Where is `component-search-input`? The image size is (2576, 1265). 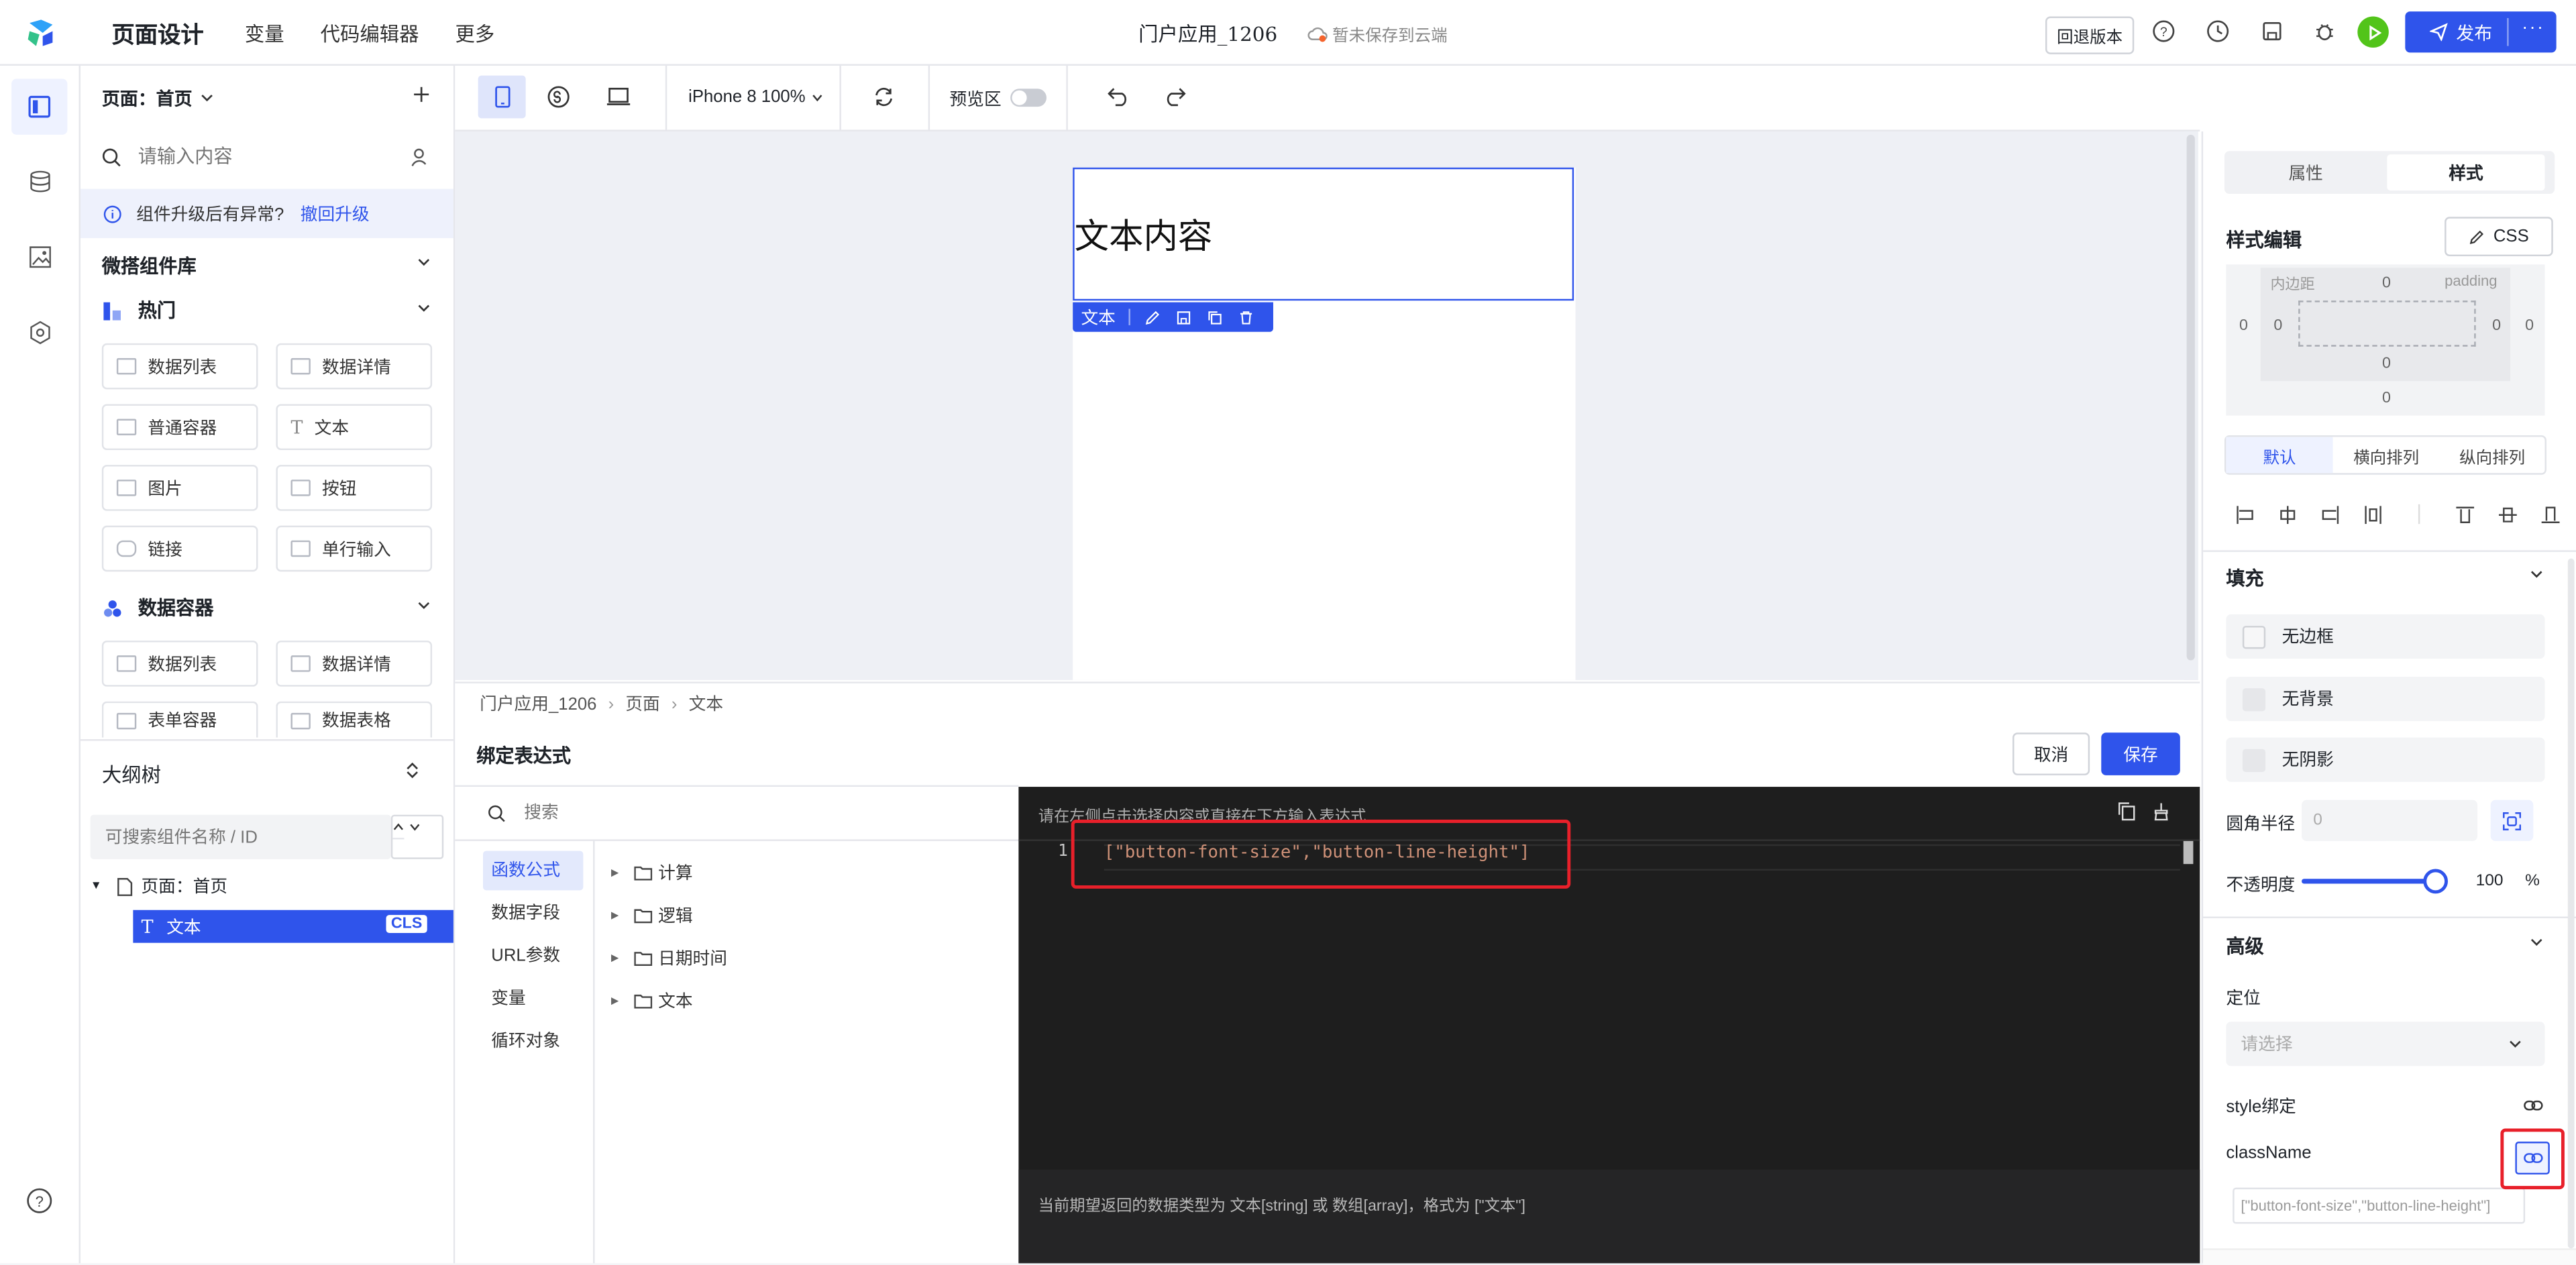
component-search-input is located at coordinates (261, 158).